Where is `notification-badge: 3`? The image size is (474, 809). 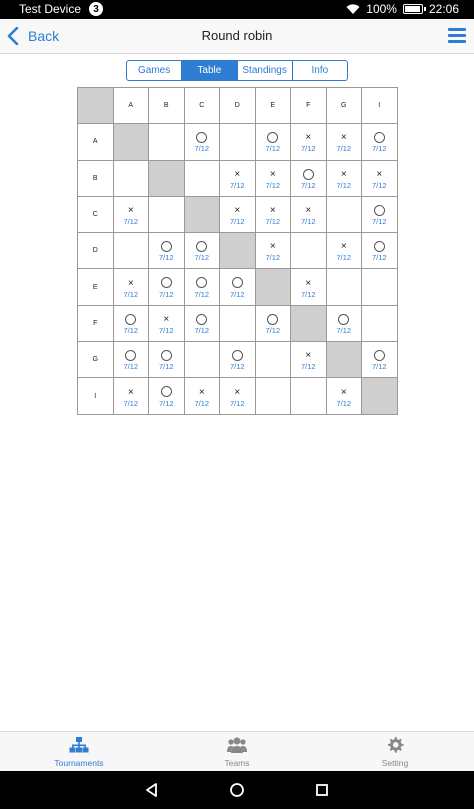
notification-badge: 3 is located at coordinates (96, 9).